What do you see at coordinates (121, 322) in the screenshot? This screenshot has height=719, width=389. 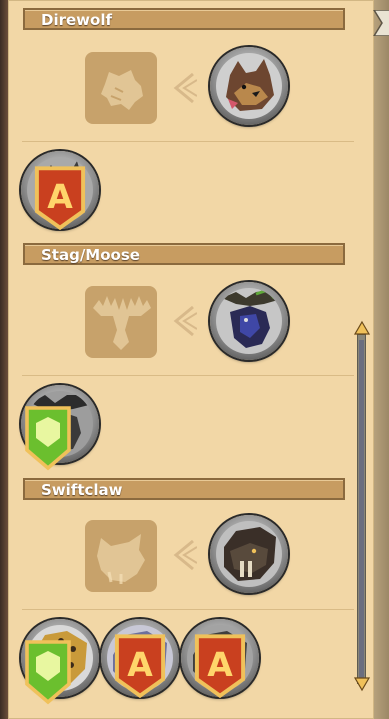 I see `moose-silhouette-icon` at bounding box center [121, 322].